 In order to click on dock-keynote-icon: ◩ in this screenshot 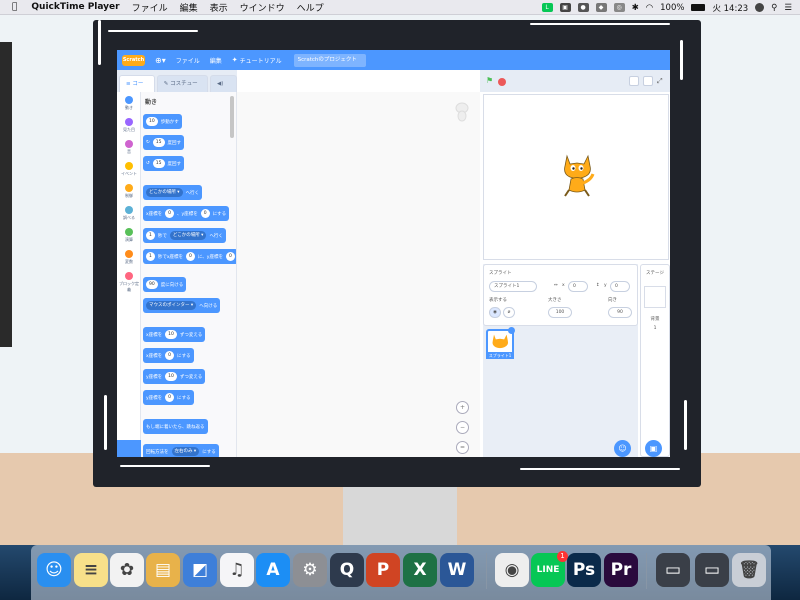, I will do `click(200, 570)`.